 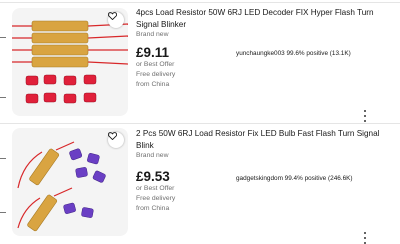 I want to click on seller-info: gadgetskingdom 99.4% positive (246.6K), so click(x=294, y=178).